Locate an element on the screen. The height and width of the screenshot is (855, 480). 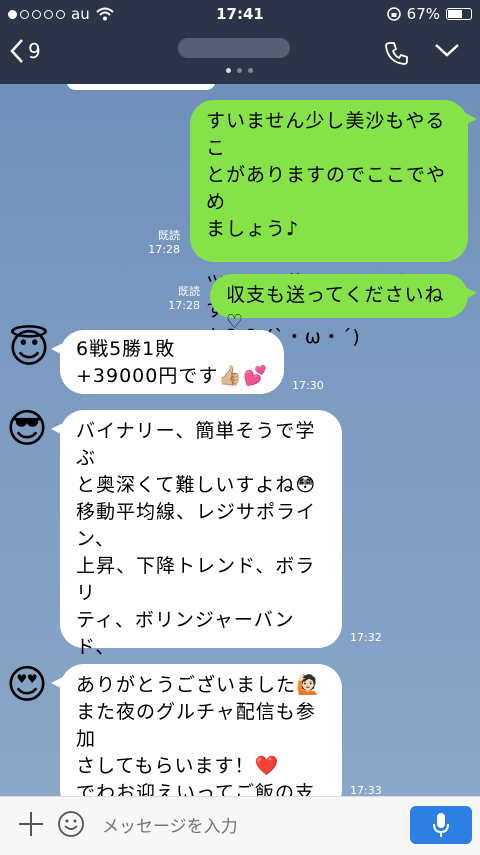
status-right: 67% is located at coordinates (429, 14).